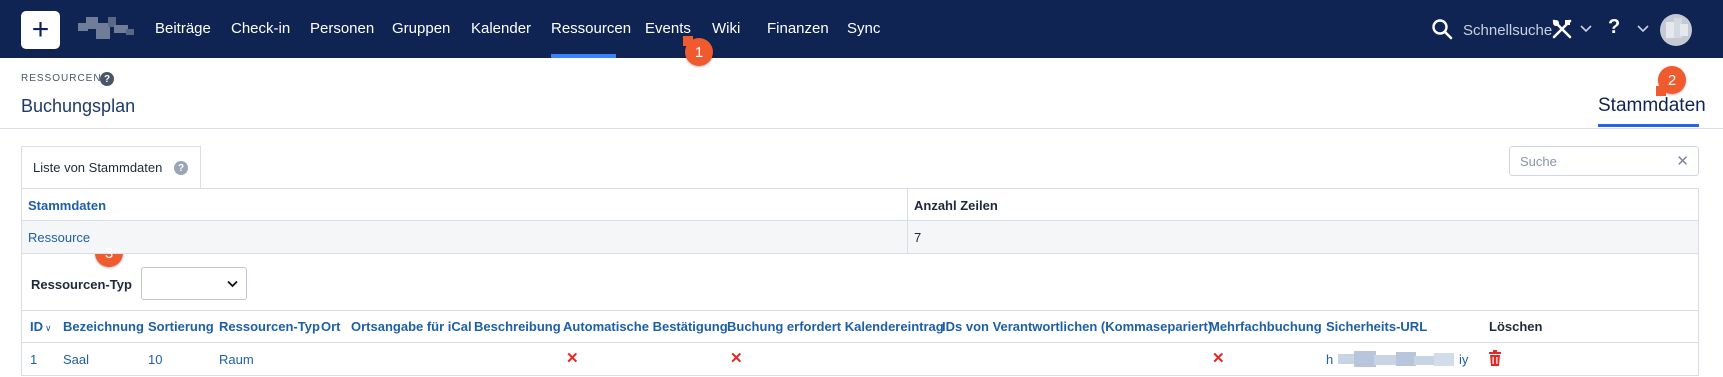 The height and width of the screenshot is (377, 1723). I want to click on column-header-anzahl-zeilen: Anzahl Zeilen, so click(956, 205).